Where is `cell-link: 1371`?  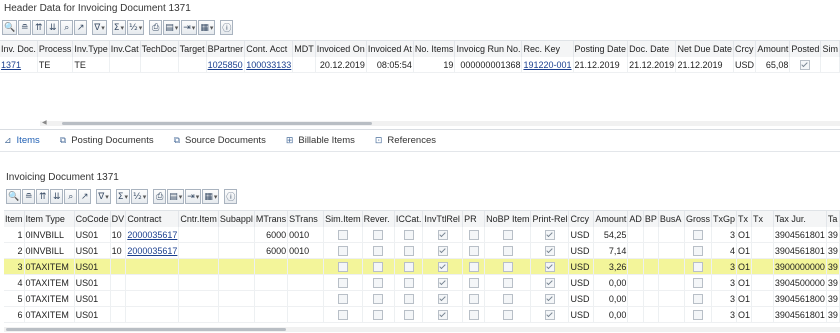 cell-link: 1371 is located at coordinates (11, 65).